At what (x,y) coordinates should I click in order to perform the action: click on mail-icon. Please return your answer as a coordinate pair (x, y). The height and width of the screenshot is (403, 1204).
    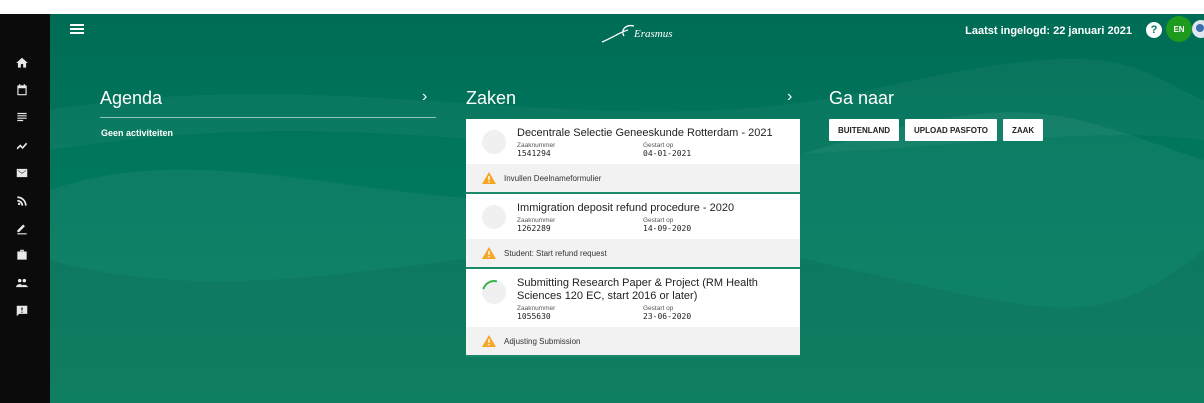
    Looking at the image, I should click on (22, 173).